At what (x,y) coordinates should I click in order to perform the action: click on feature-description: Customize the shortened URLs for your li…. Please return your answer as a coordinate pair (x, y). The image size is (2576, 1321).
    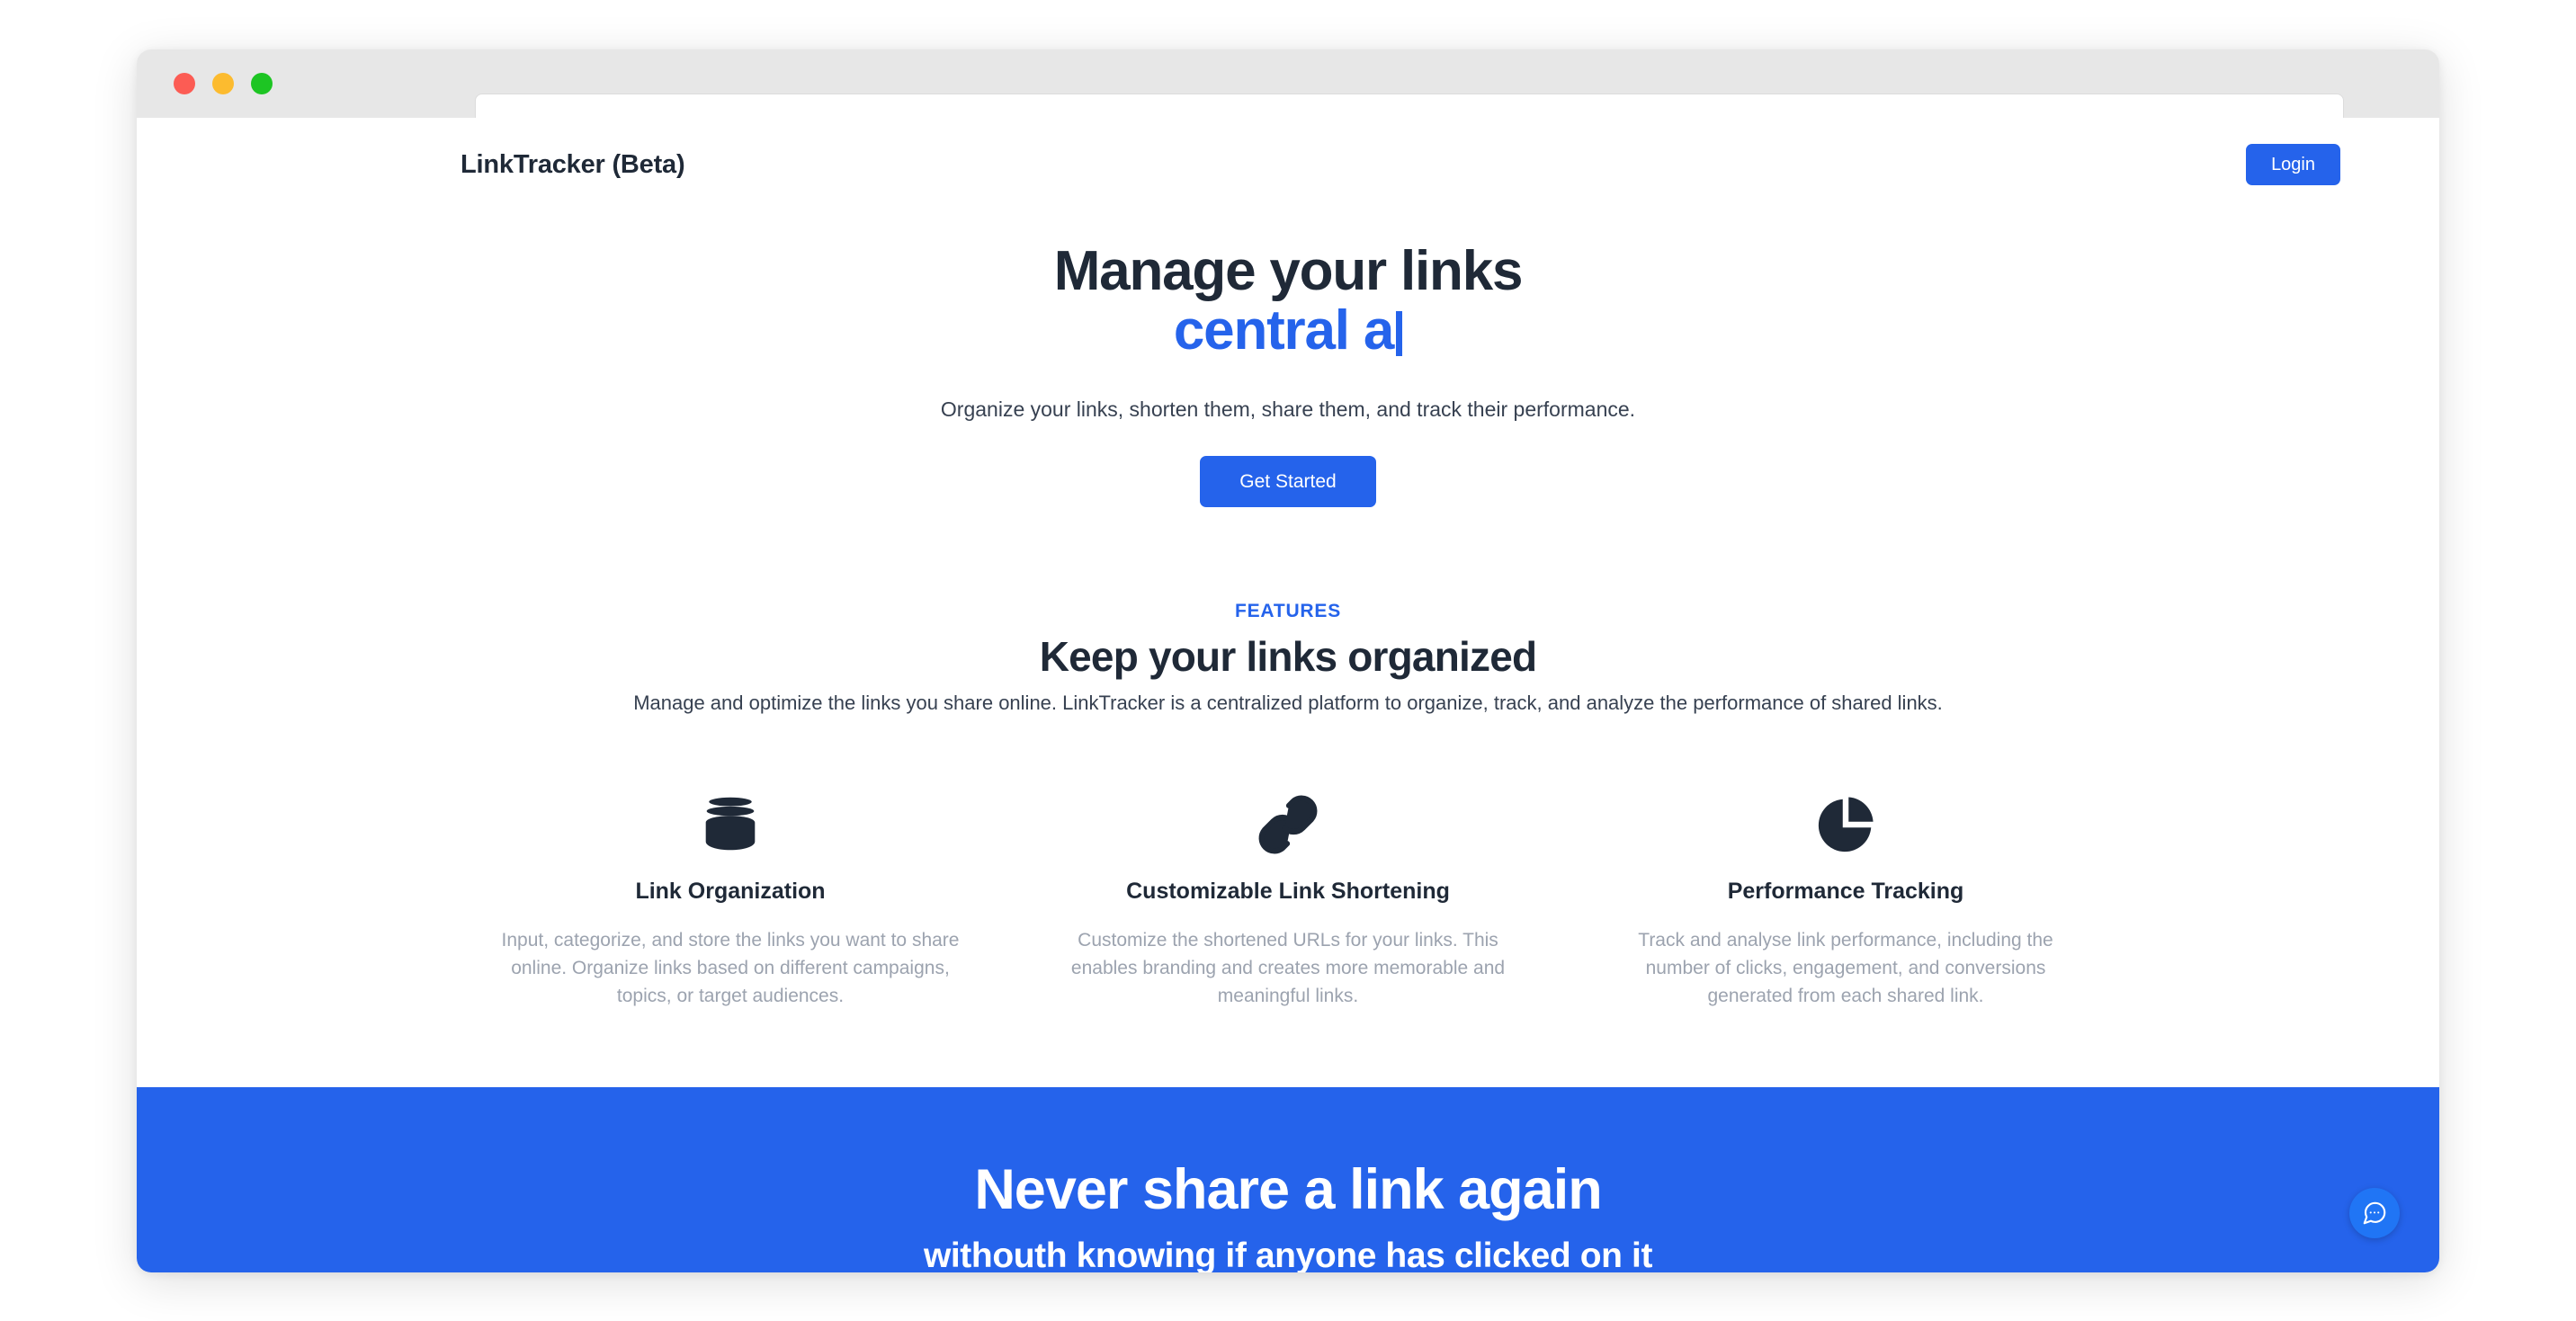
    Looking at the image, I should click on (1288, 968).